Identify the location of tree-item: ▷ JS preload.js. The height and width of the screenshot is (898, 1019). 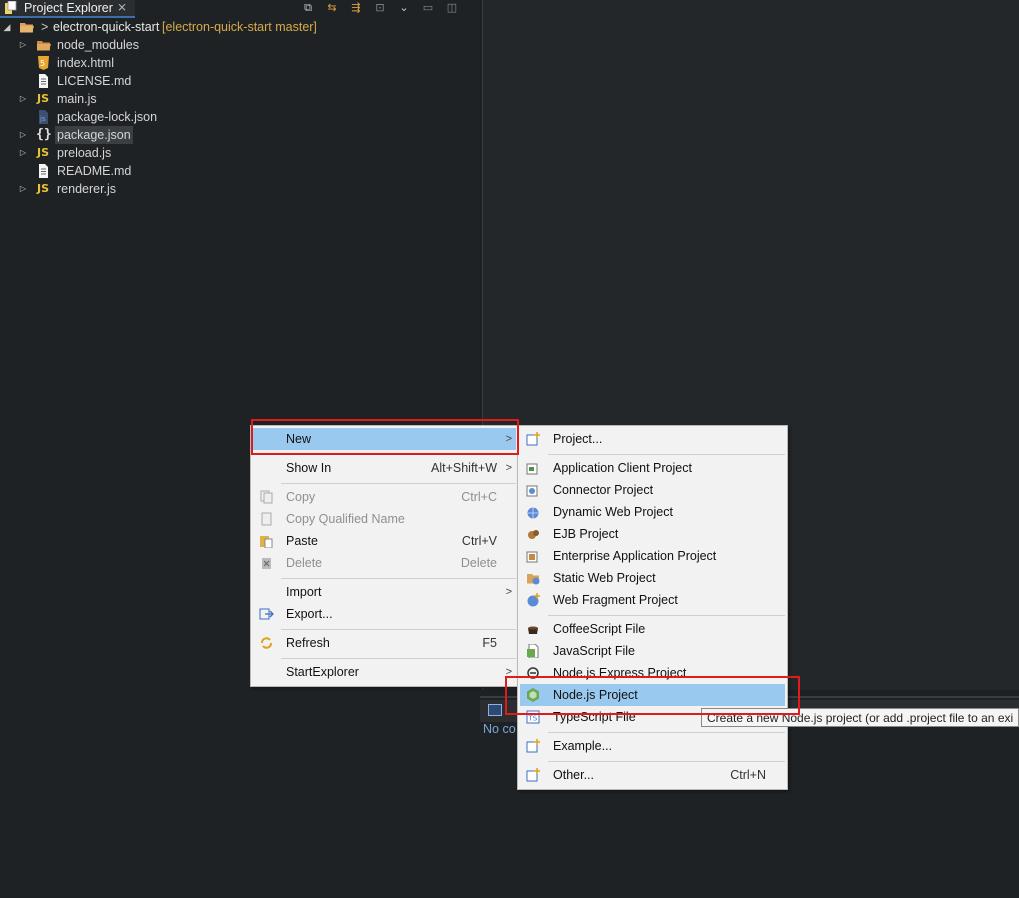
(240, 153).